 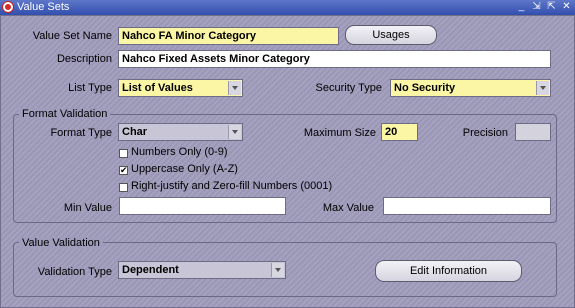 What do you see at coordinates (74, 272) in the screenshot?
I see `validation-type-label: Validation Type` at bounding box center [74, 272].